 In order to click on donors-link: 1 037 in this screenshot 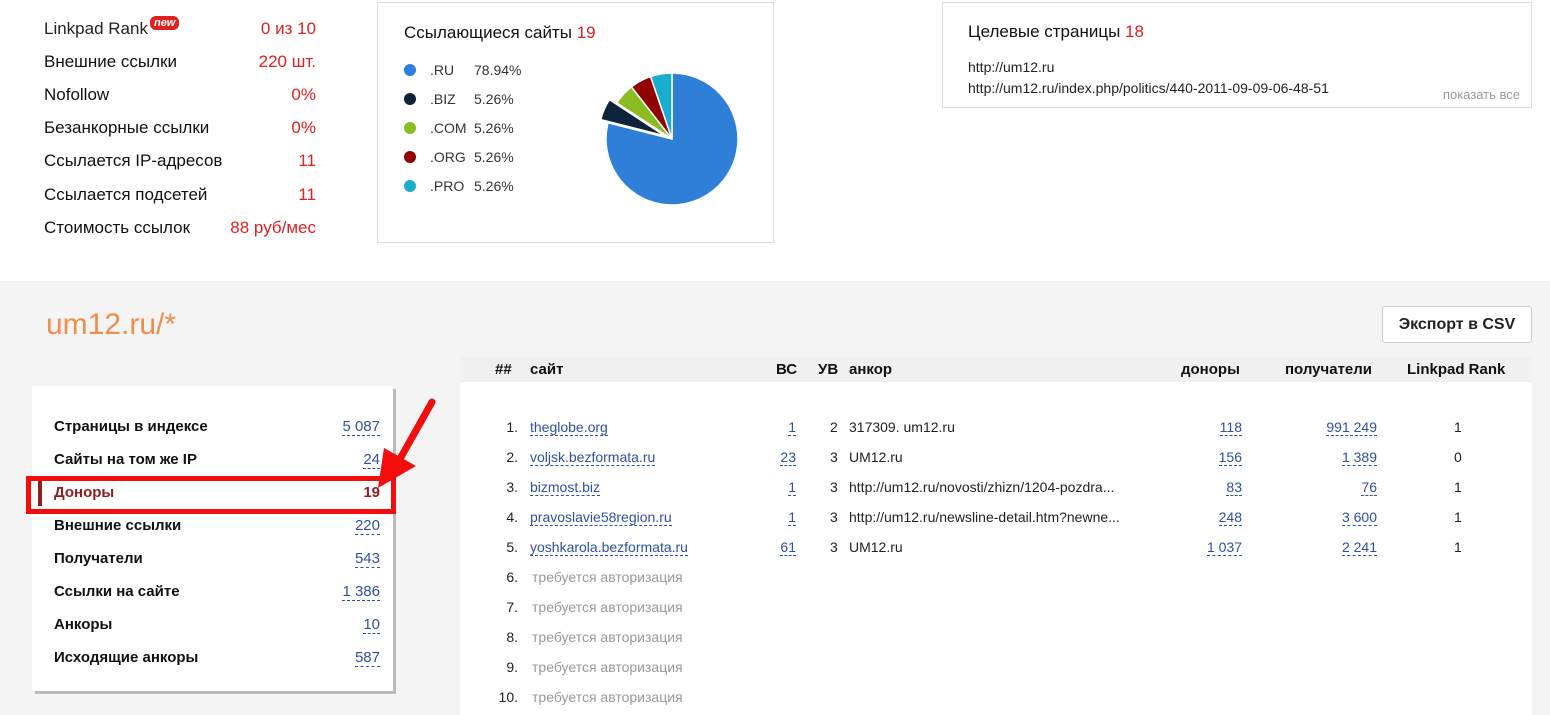, I will do `click(1224, 547)`.